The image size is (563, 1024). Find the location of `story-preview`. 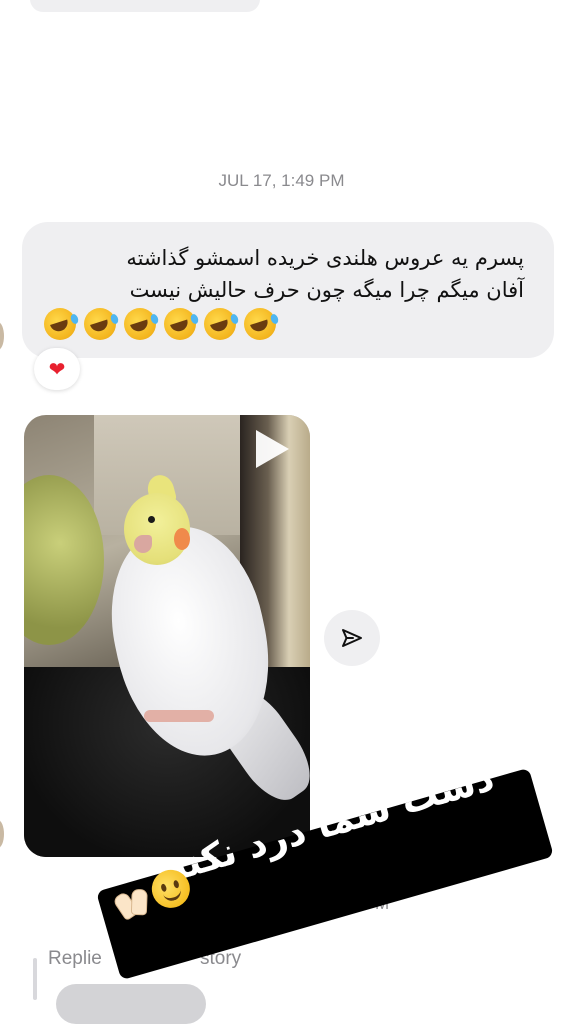

story-preview is located at coordinates (131, 1004).